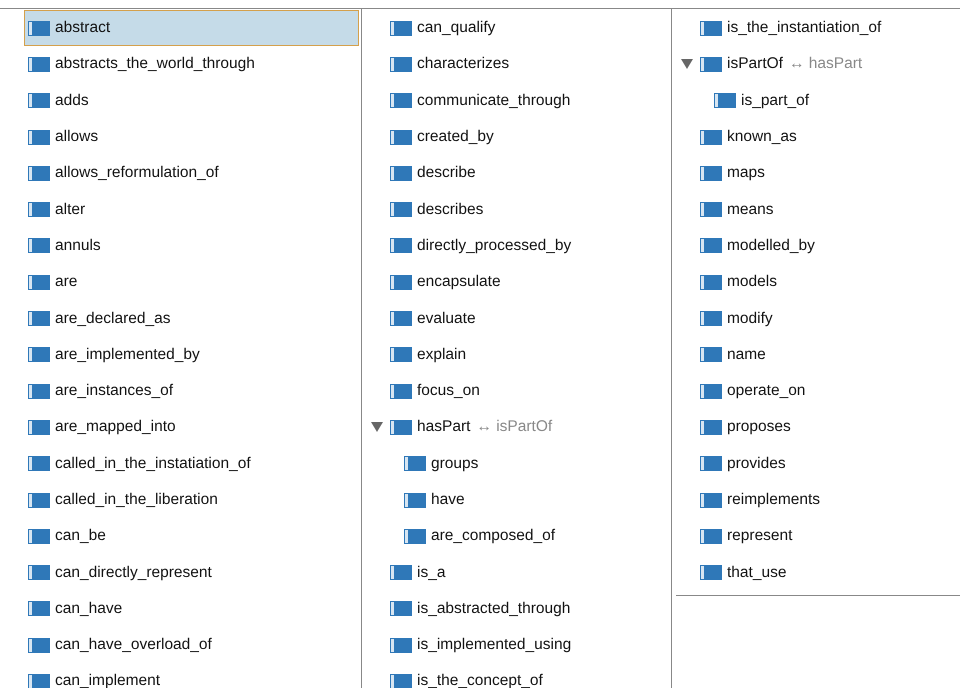 This screenshot has width=960, height=688. Describe the element at coordinates (441, 355) in the screenshot. I see `property-label: explain` at that location.